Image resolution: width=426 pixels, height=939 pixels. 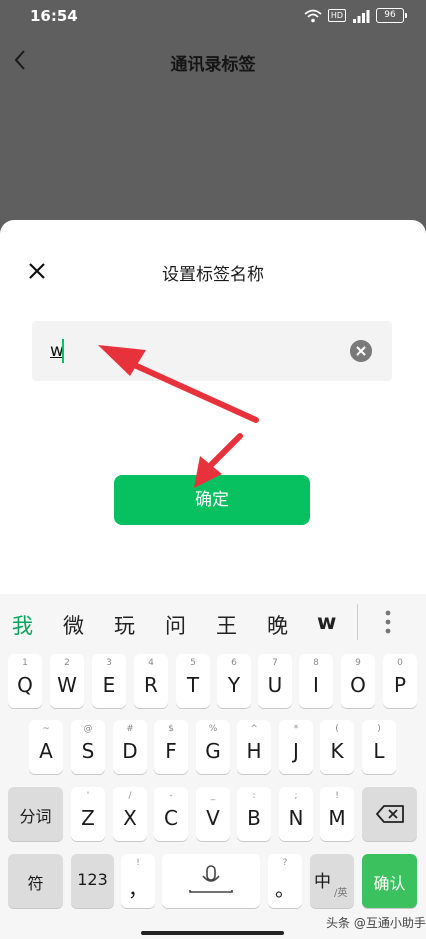 I want to click on key-c: -C, so click(x=171, y=814).